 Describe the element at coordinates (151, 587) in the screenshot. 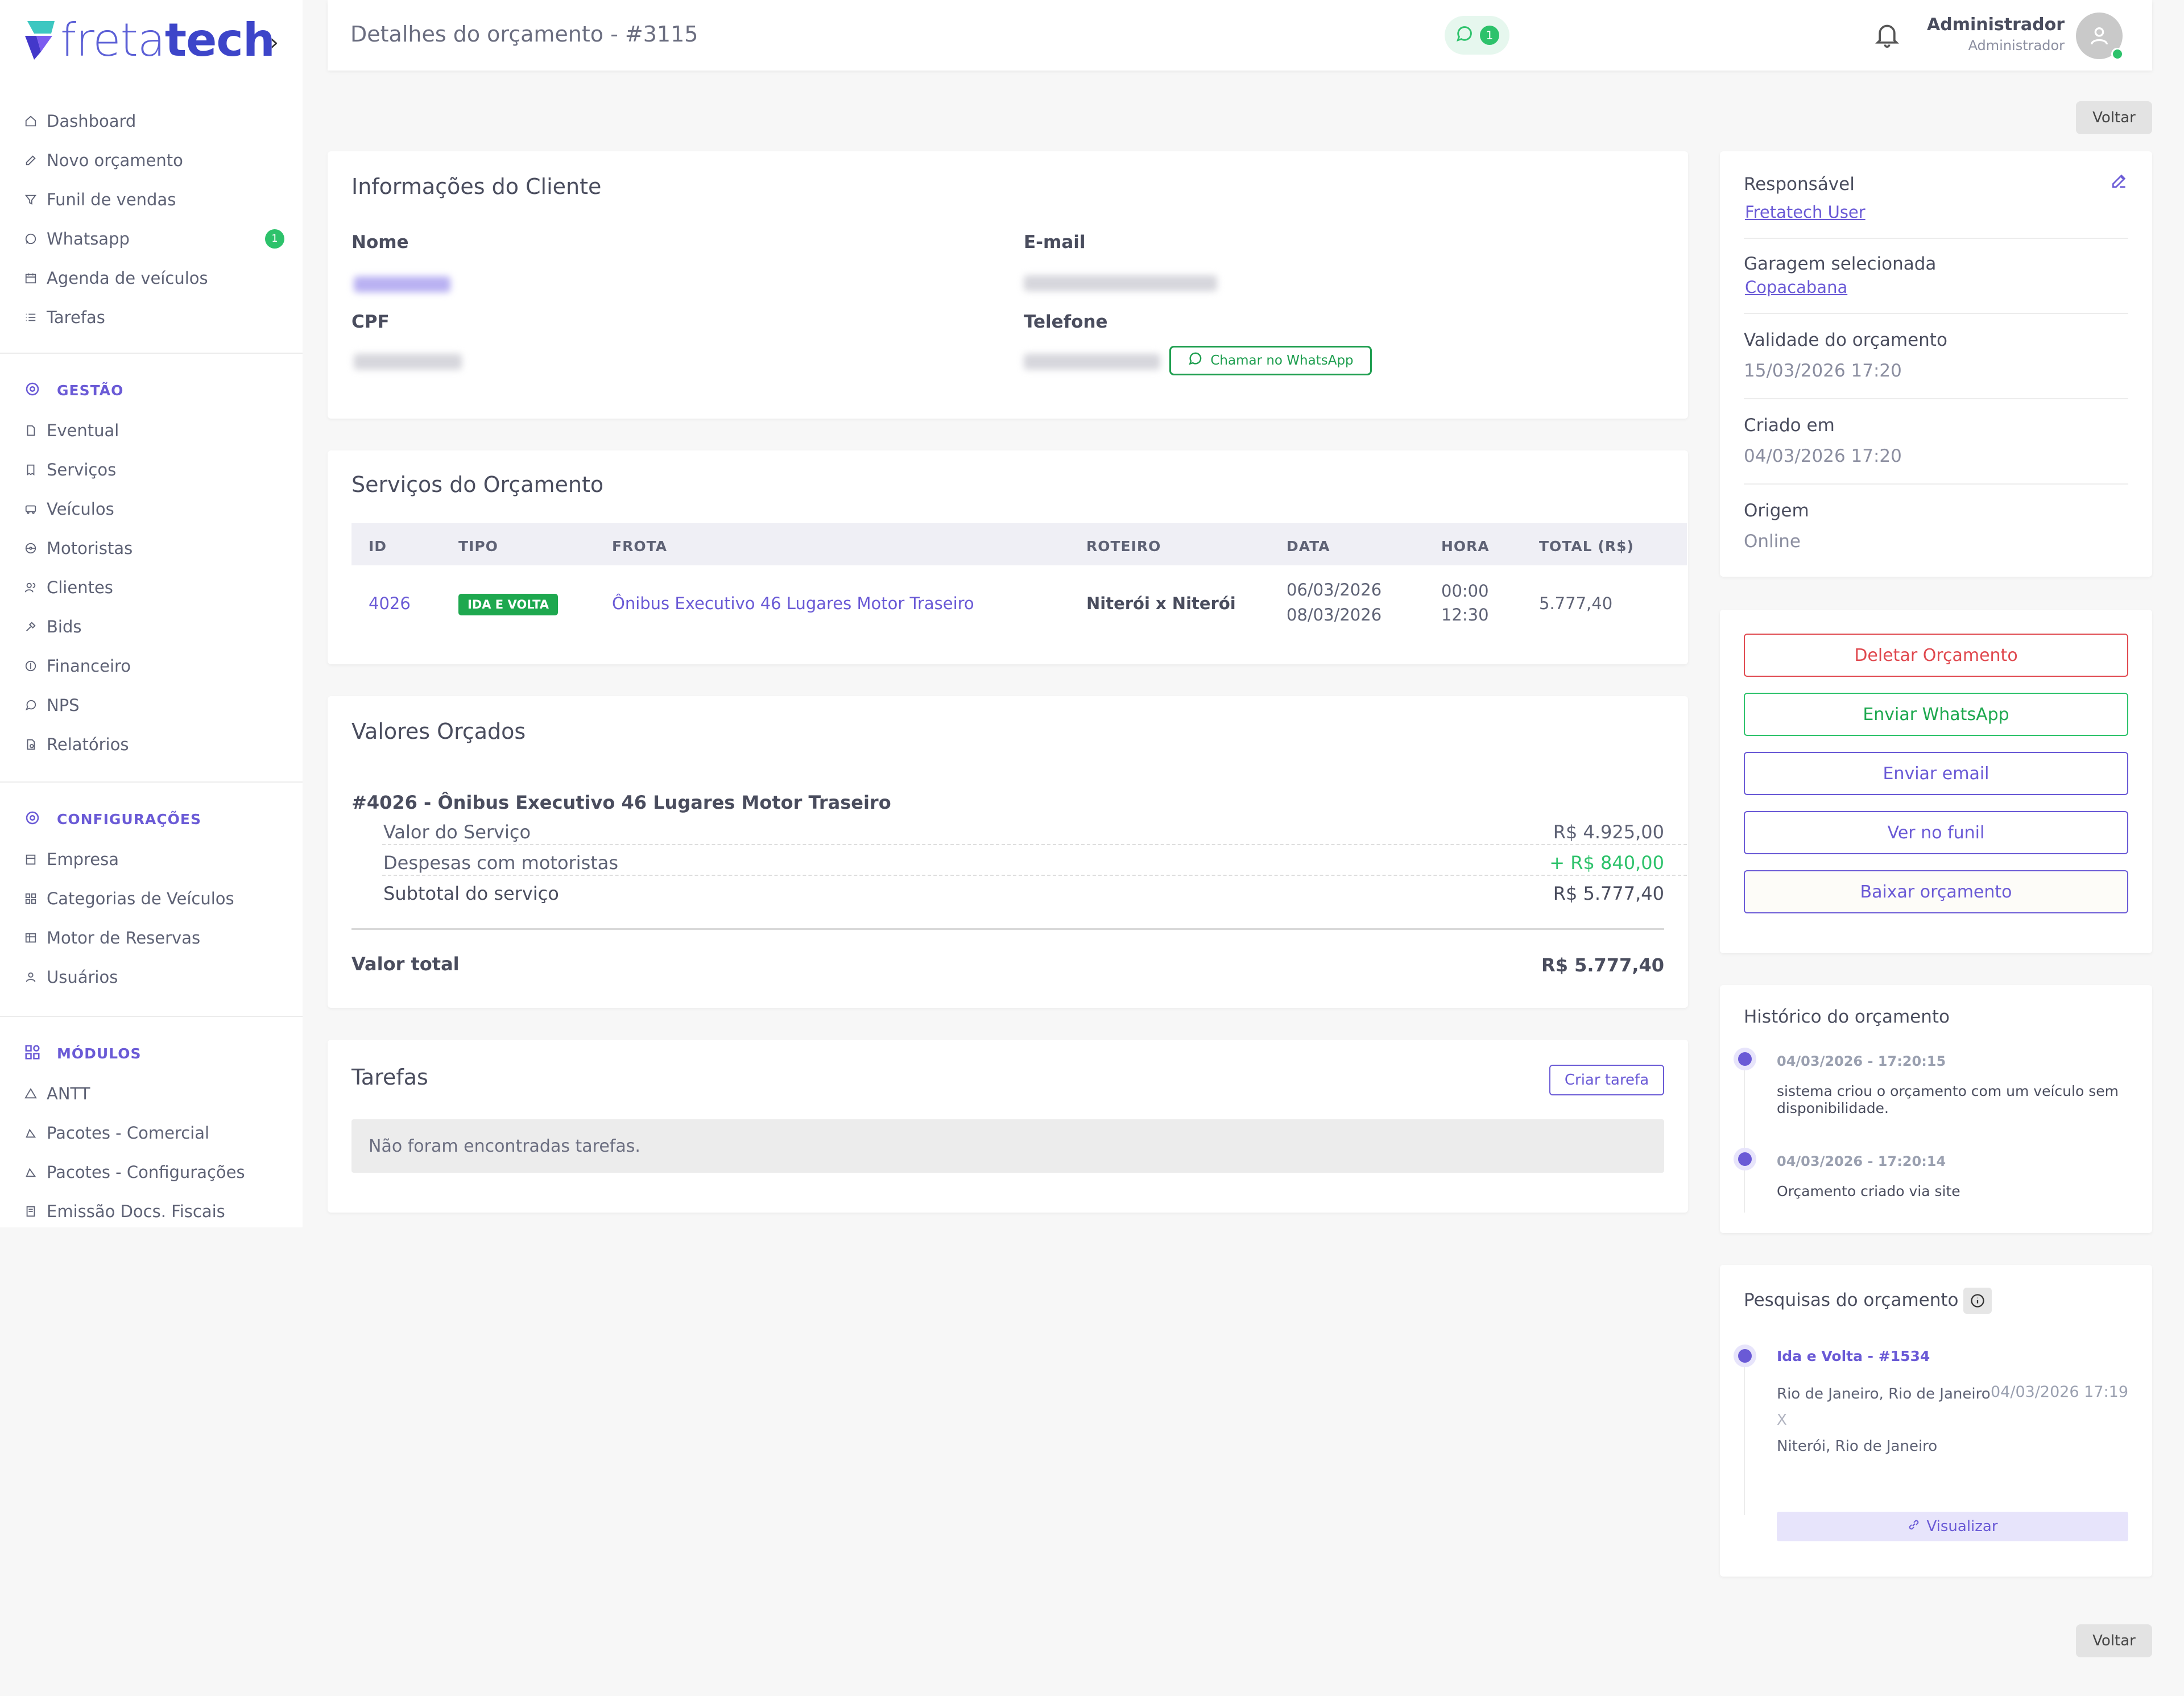

I see `sidebar-item-clientes: Clientes` at that location.